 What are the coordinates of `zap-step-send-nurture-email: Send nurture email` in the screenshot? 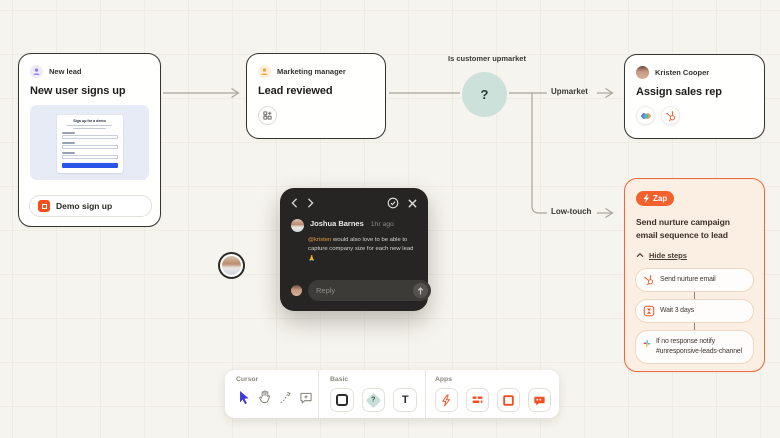 It's located at (694, 279).